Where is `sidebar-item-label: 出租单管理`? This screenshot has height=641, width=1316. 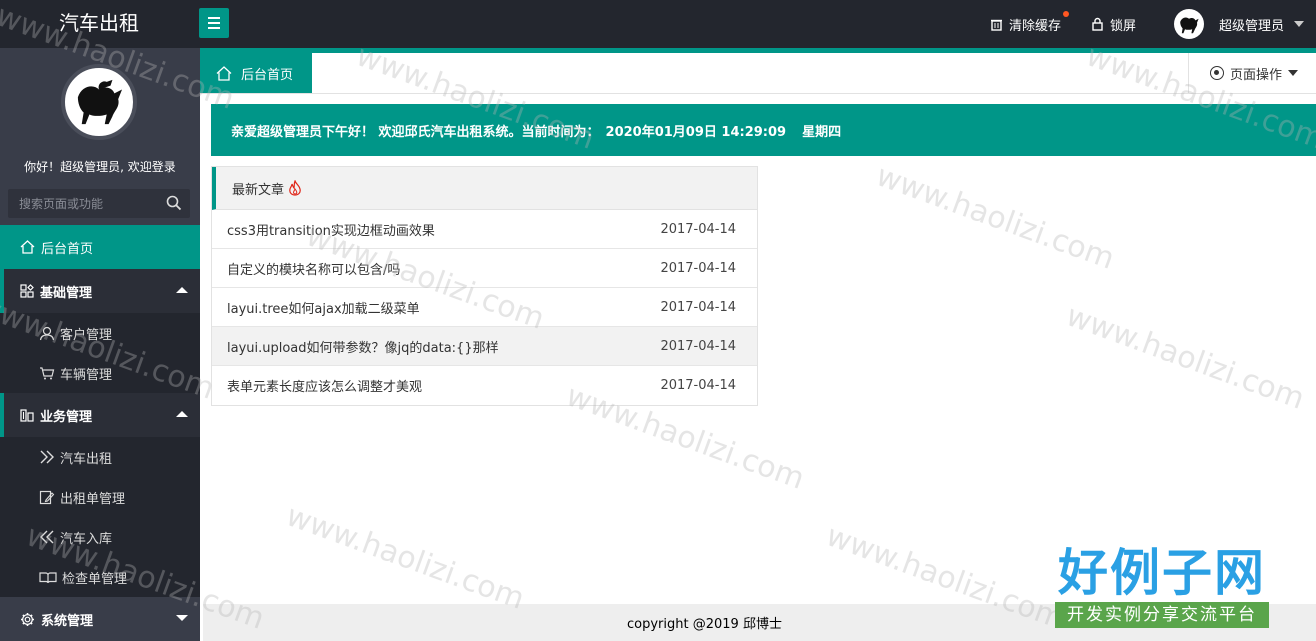
sidebar-item-label: 出租单管理 is located at coordinates (93, 499).